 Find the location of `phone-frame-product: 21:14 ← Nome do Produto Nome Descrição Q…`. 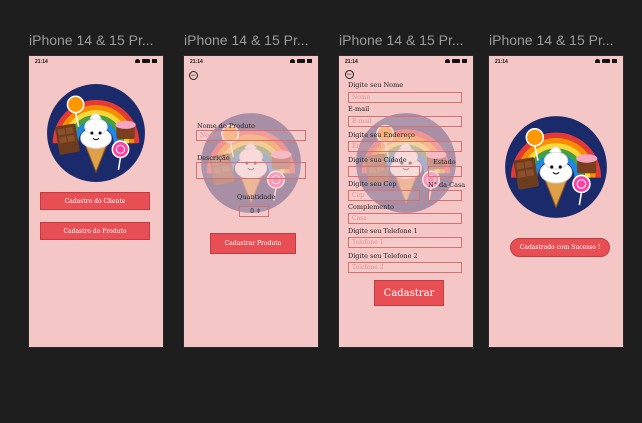

phone-frame-product: 21:14 ← Nome do Produto Nome Descrição Q… is located at coordinates (251, 201).